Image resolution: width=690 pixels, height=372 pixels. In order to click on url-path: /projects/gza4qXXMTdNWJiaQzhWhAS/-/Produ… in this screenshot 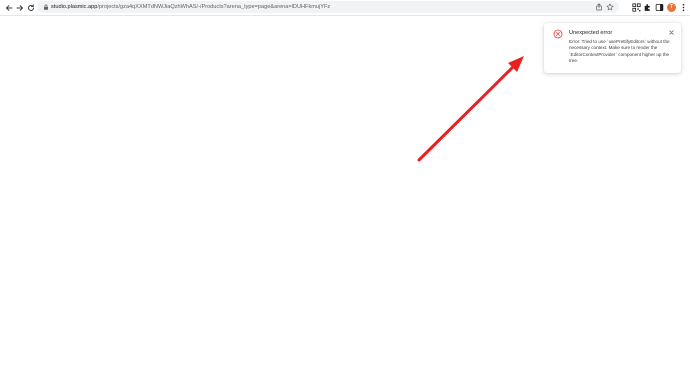, I will do `click(214, 7)`.